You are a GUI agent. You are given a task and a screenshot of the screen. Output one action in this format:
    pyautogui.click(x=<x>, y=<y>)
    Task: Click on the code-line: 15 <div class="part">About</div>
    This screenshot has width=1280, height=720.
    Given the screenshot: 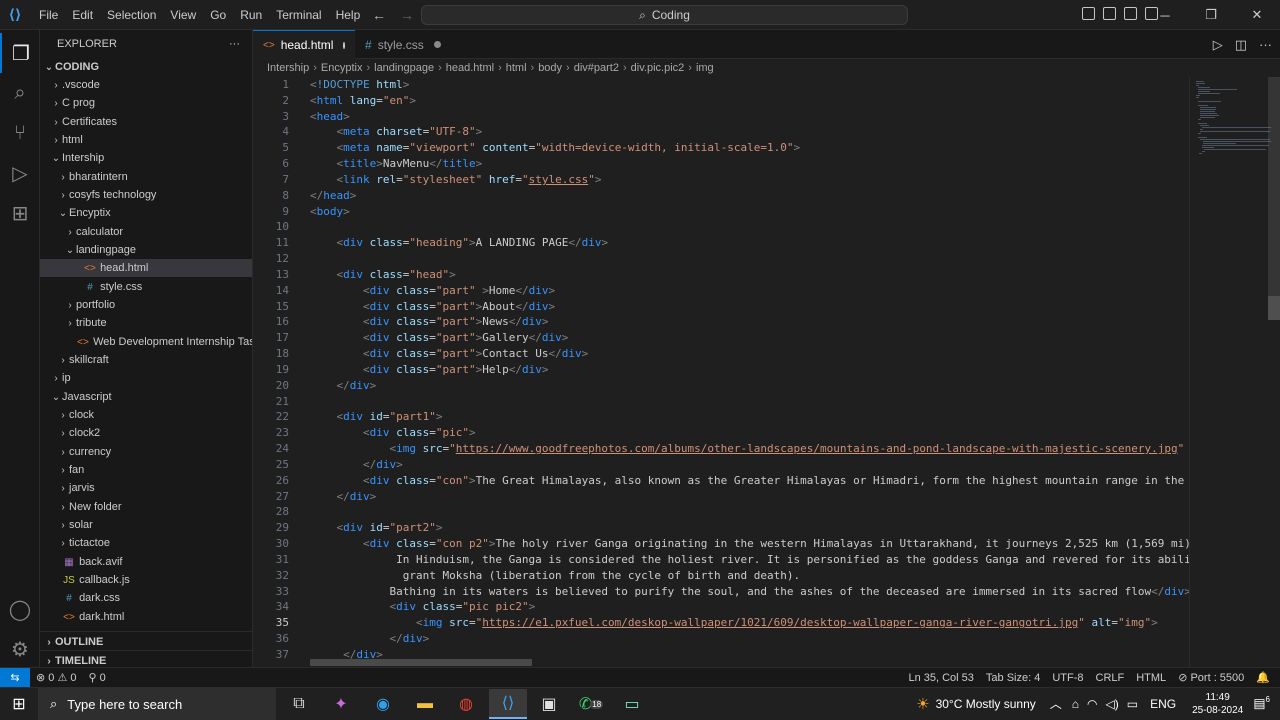 What is the action you would take?
    pyautogui.click(x=721, y=307)
    